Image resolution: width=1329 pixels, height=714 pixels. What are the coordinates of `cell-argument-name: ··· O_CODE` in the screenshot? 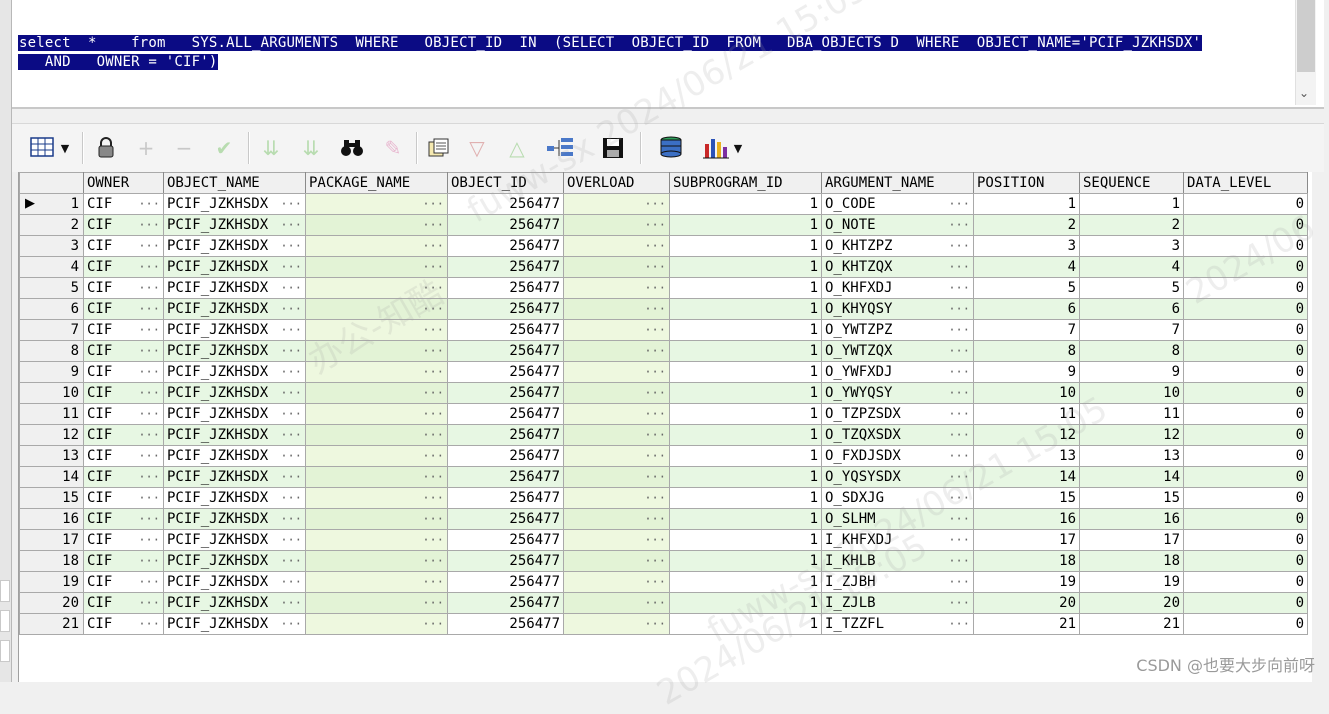 It's located at (897, 204).